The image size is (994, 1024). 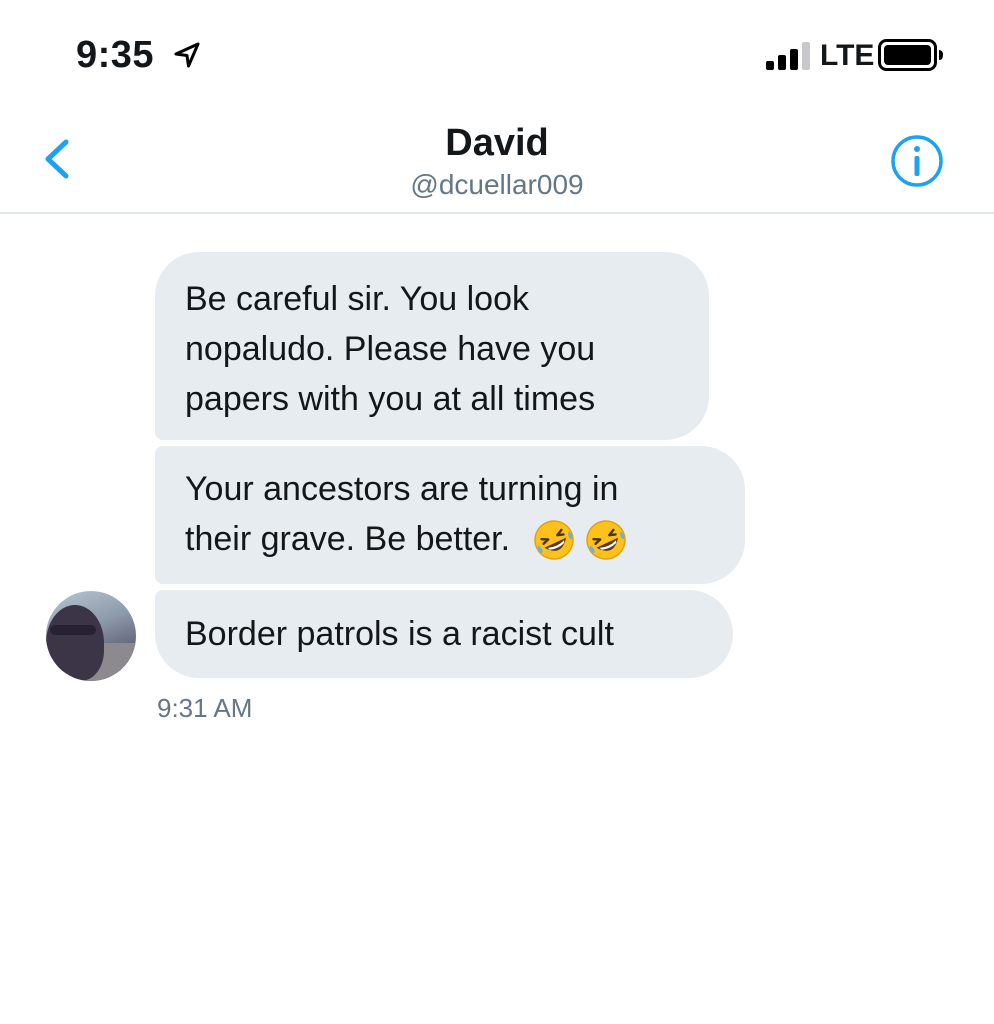 I want to click on emoji-group, so click(x=584, y=538).